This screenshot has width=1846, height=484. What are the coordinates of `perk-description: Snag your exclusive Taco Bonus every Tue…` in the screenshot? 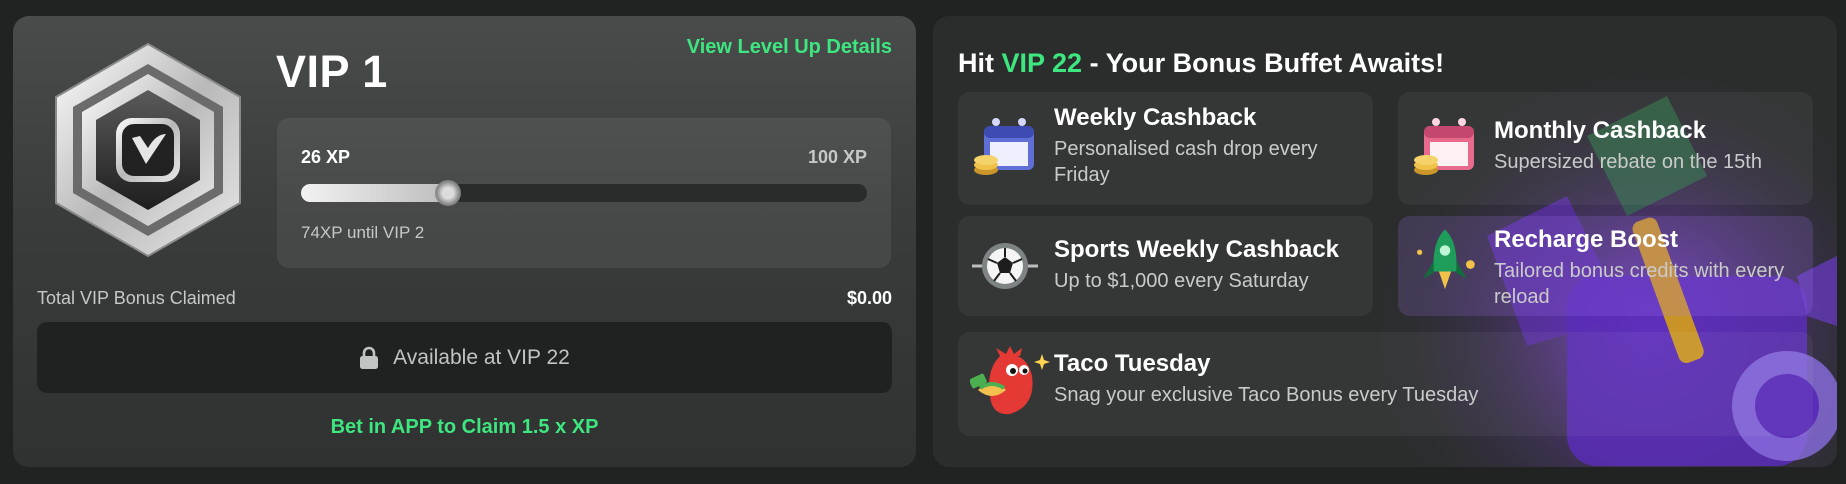 It's located at (1266, 395).